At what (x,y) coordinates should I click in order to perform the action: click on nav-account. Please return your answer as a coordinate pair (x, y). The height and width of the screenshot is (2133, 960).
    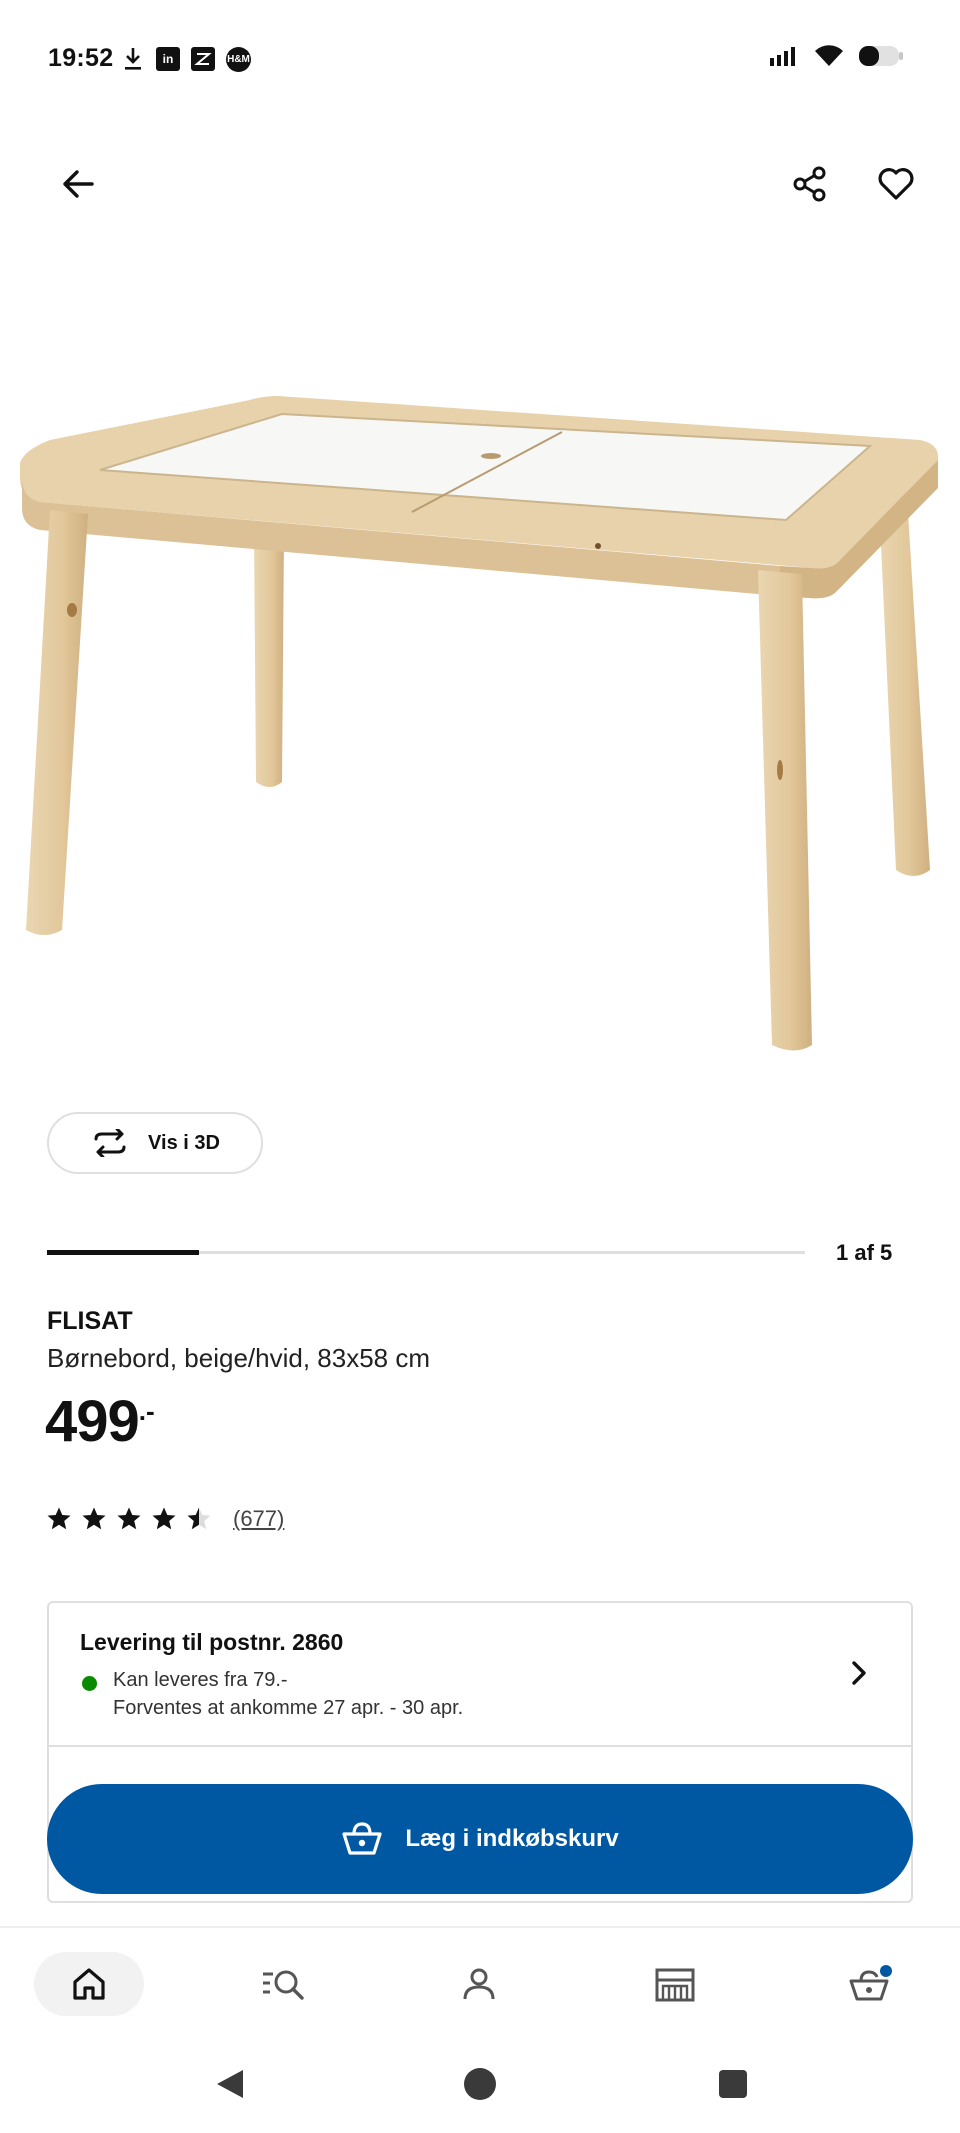
    Looking at the image, I should click on (479, 1984).